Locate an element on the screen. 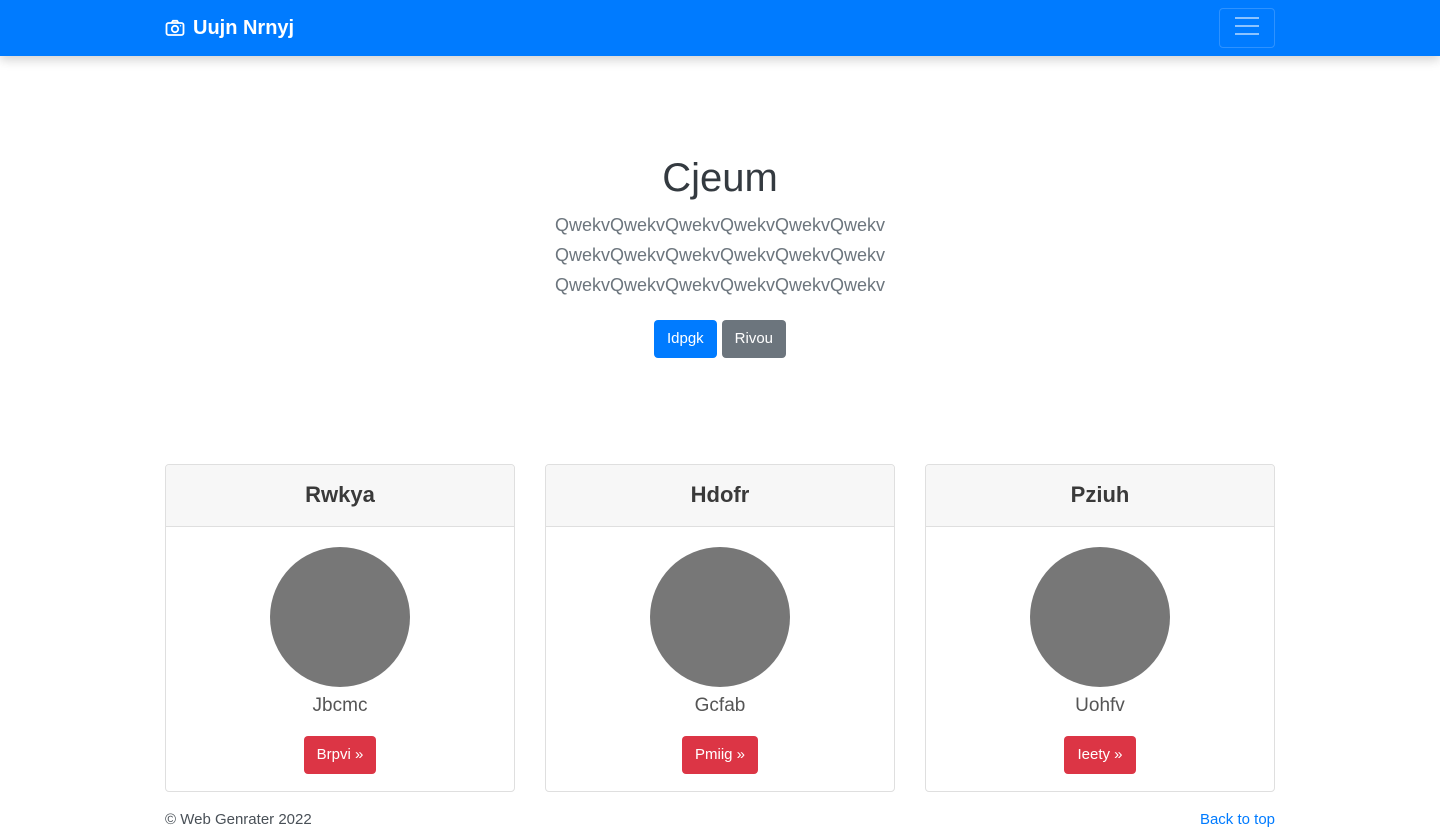 This screenshot has width=1440, height=832. card-title: Hdofr is located at coordinates (720, 496).